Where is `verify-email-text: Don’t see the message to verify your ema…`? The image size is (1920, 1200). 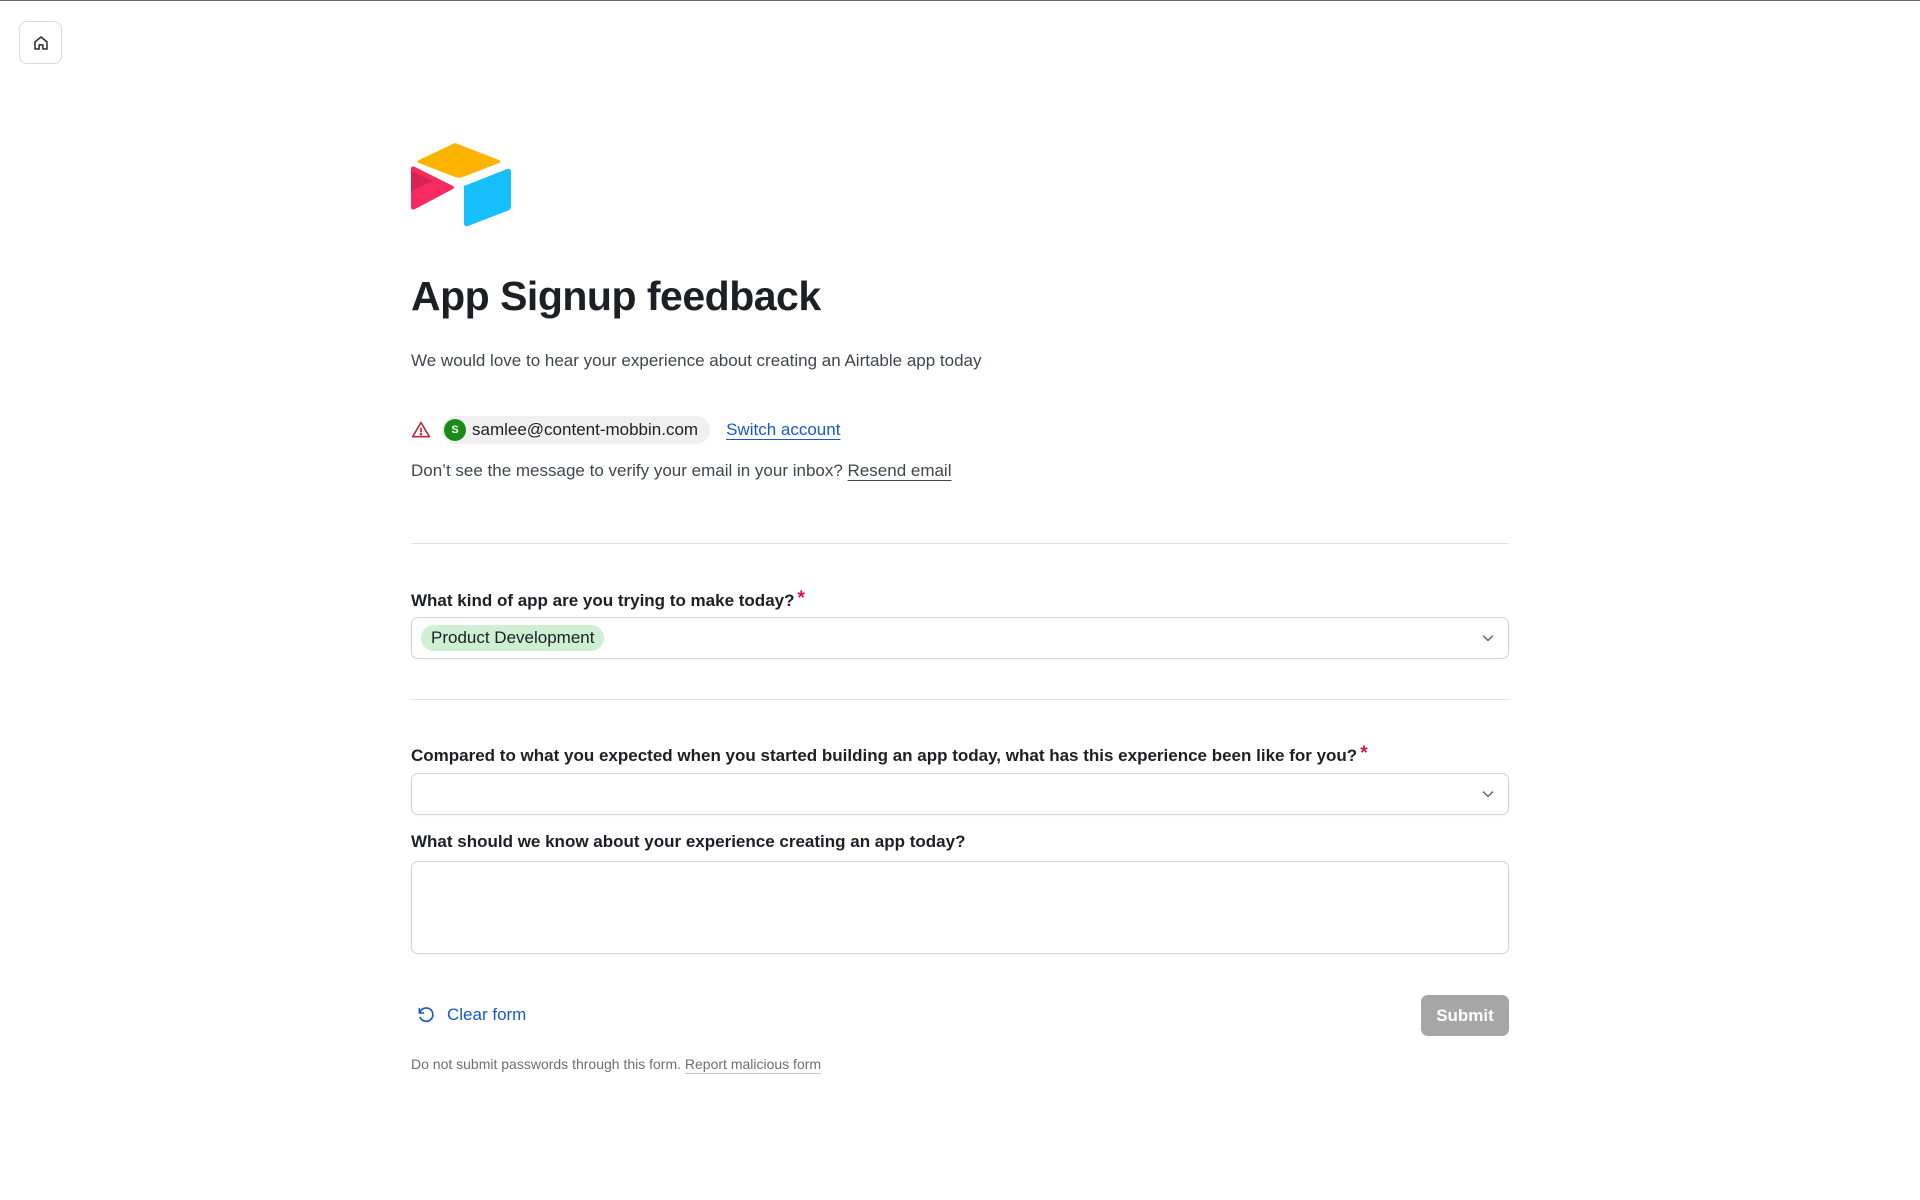
verify-email-text: Don’t see the message to verify your ema… is located at coordinates (629, 470).